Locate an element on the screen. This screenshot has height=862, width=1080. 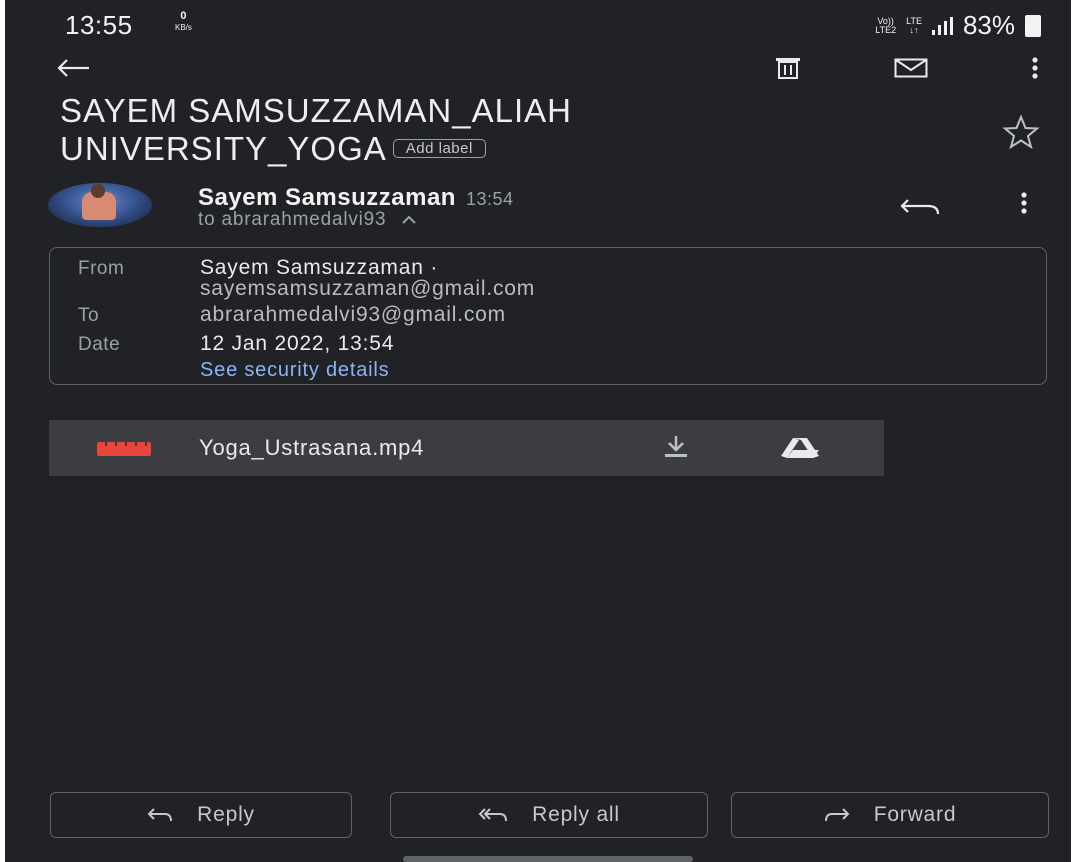
delete-icon is located at coordinates (788, 68).